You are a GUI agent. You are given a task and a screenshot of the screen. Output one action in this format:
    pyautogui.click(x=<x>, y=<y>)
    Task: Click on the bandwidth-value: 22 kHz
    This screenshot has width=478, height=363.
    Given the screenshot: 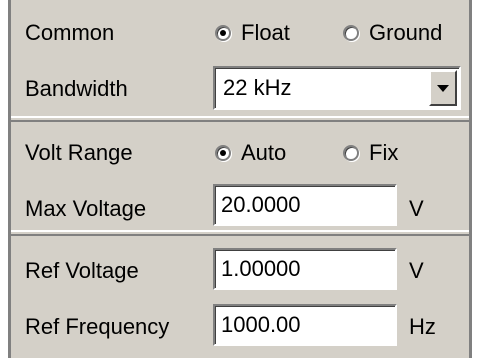 What is the action you would take?
    pyautogui.click(x=257, y=87)
    